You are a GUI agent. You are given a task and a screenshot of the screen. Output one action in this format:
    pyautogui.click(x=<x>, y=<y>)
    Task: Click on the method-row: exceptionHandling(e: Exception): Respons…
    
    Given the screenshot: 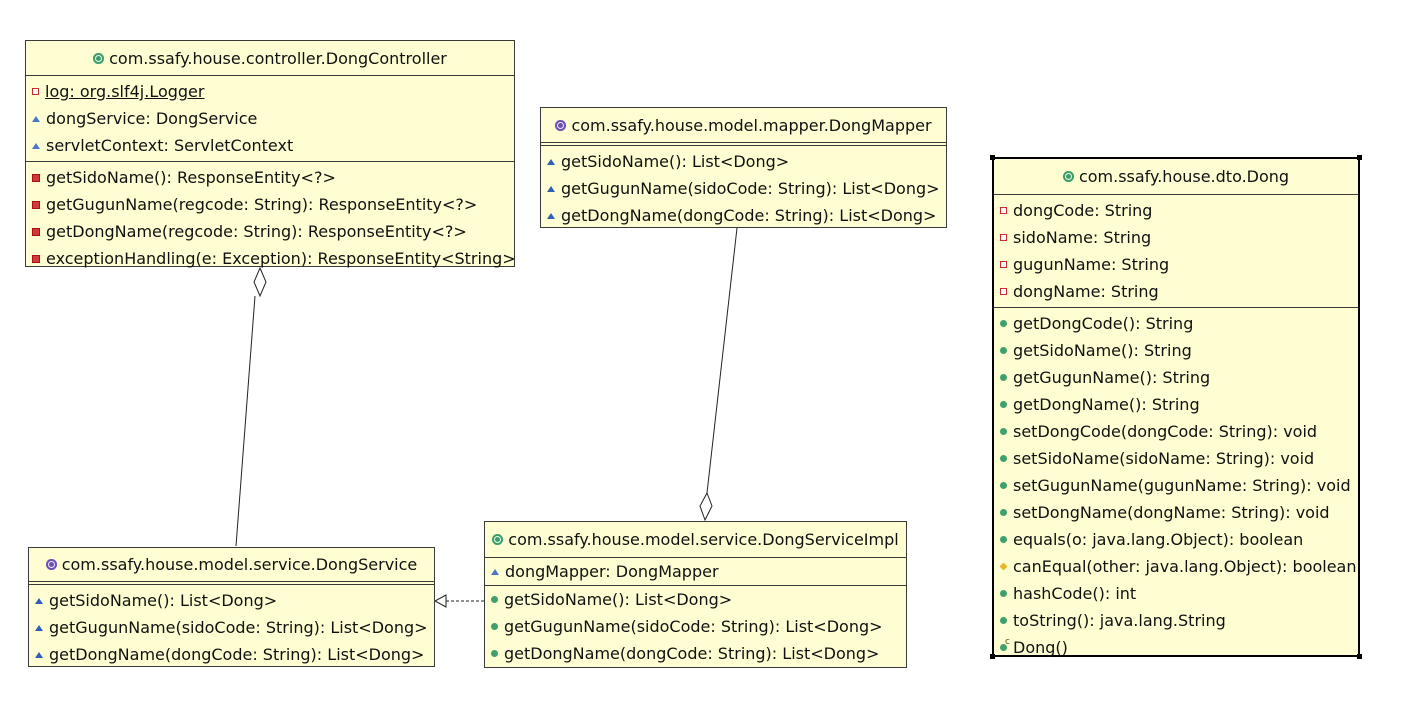 What is the action you would take?
    pyautogui.click(x=271, y=258)
    